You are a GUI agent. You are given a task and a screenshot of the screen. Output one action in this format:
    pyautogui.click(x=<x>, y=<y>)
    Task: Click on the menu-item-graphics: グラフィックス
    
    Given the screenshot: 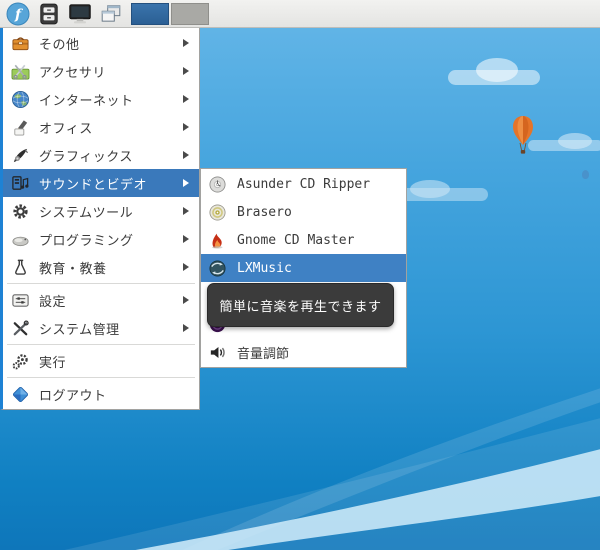 What is the action you would take?
    pyautogui.click(x=101, y=155)
    